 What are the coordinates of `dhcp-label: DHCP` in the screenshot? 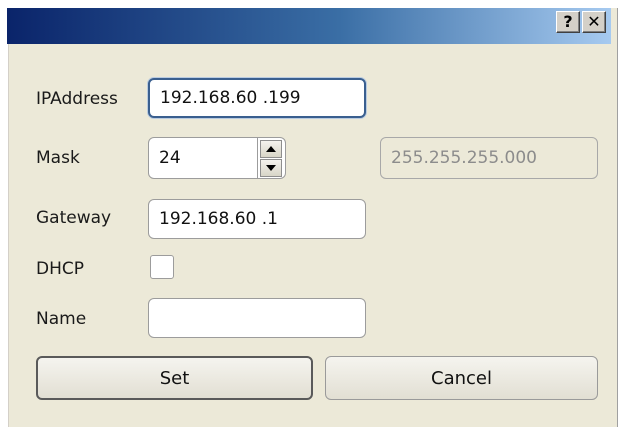 It's located at (60, 269).